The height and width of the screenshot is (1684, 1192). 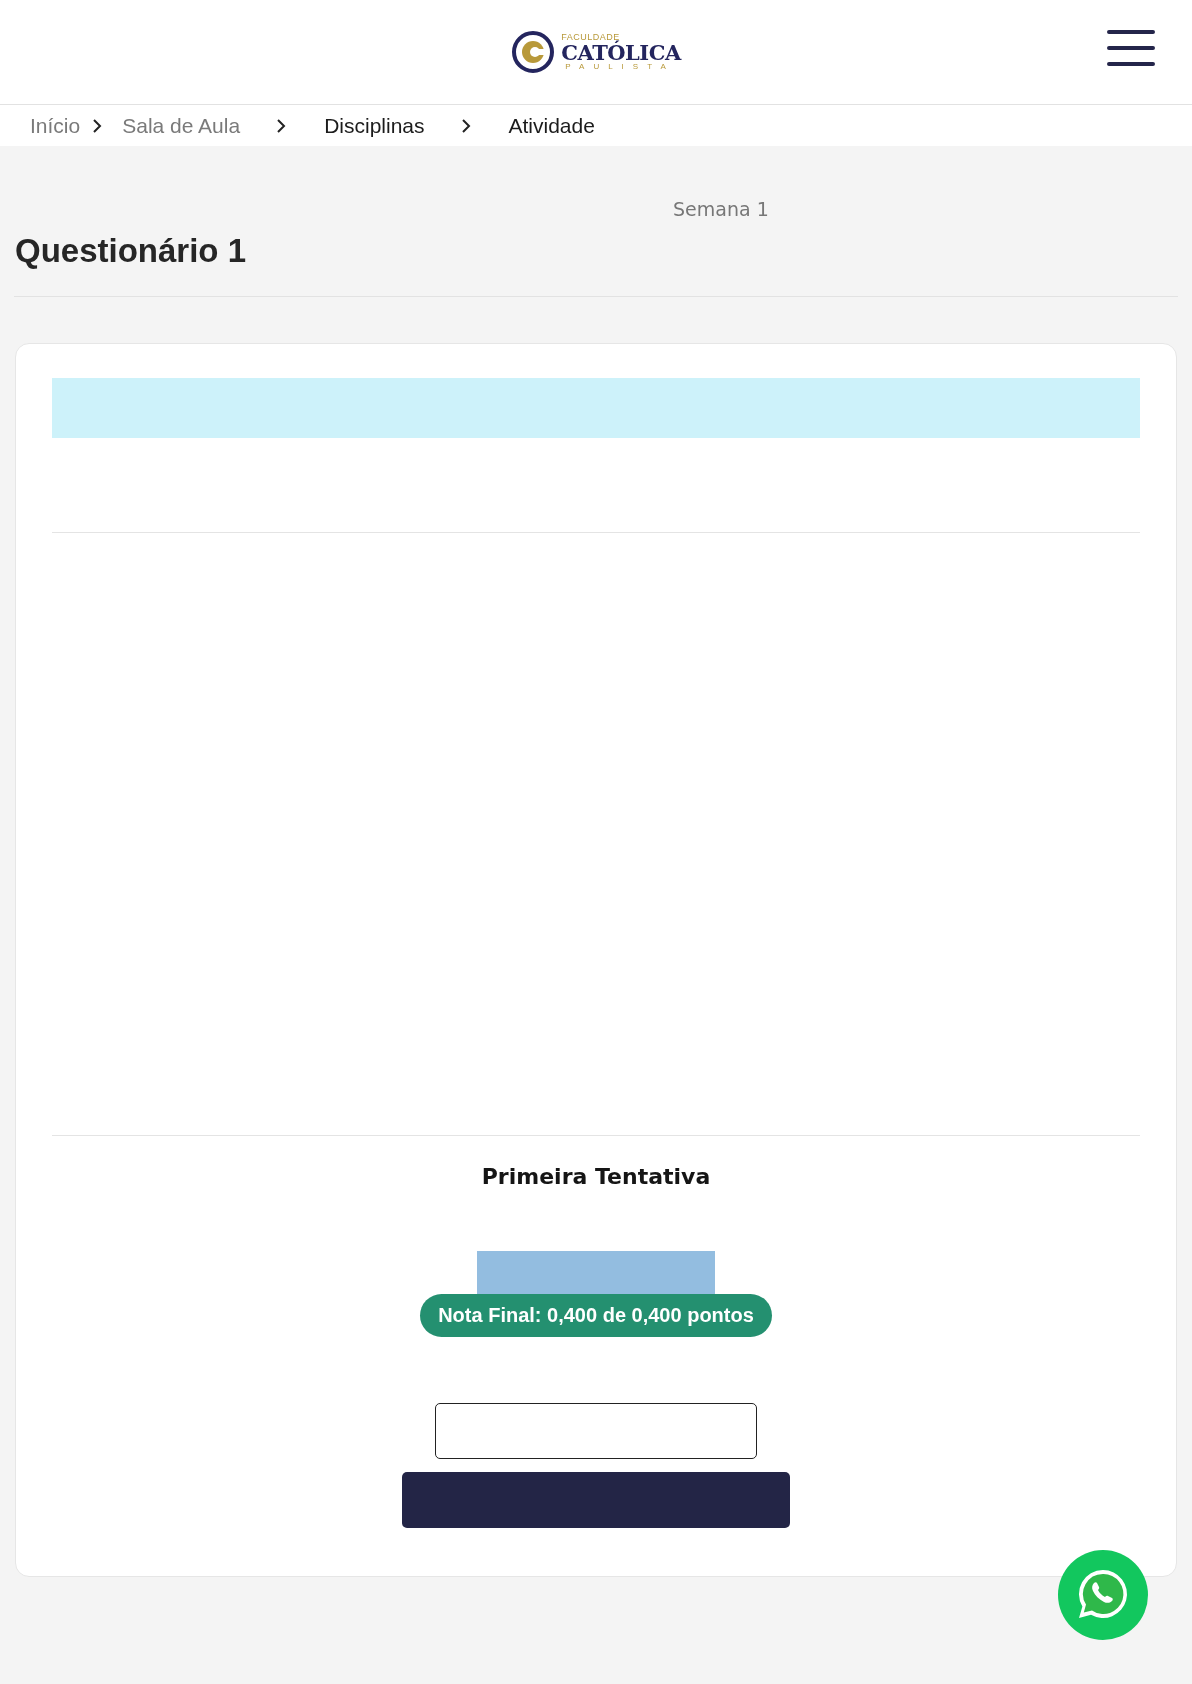 What do you see at coordinates (131, 251) in the screenshot?
I see `page-title: Questionário 1` at bounding box center [131, 251].